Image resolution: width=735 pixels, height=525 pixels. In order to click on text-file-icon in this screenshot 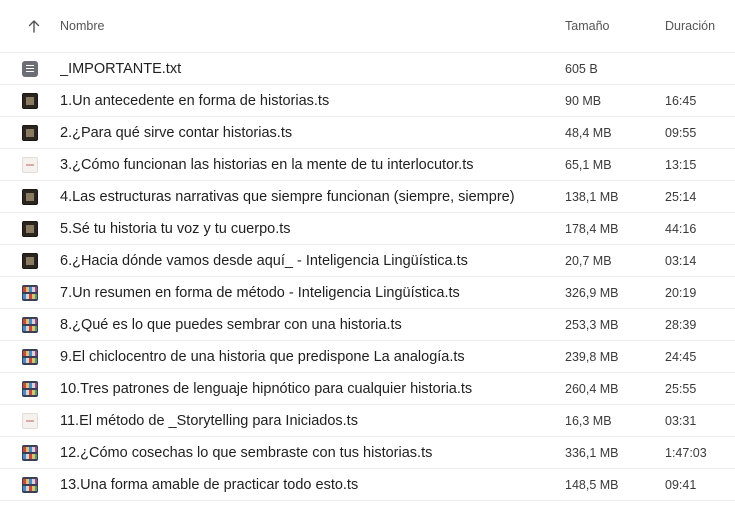, I will do `click(30, 68)`.